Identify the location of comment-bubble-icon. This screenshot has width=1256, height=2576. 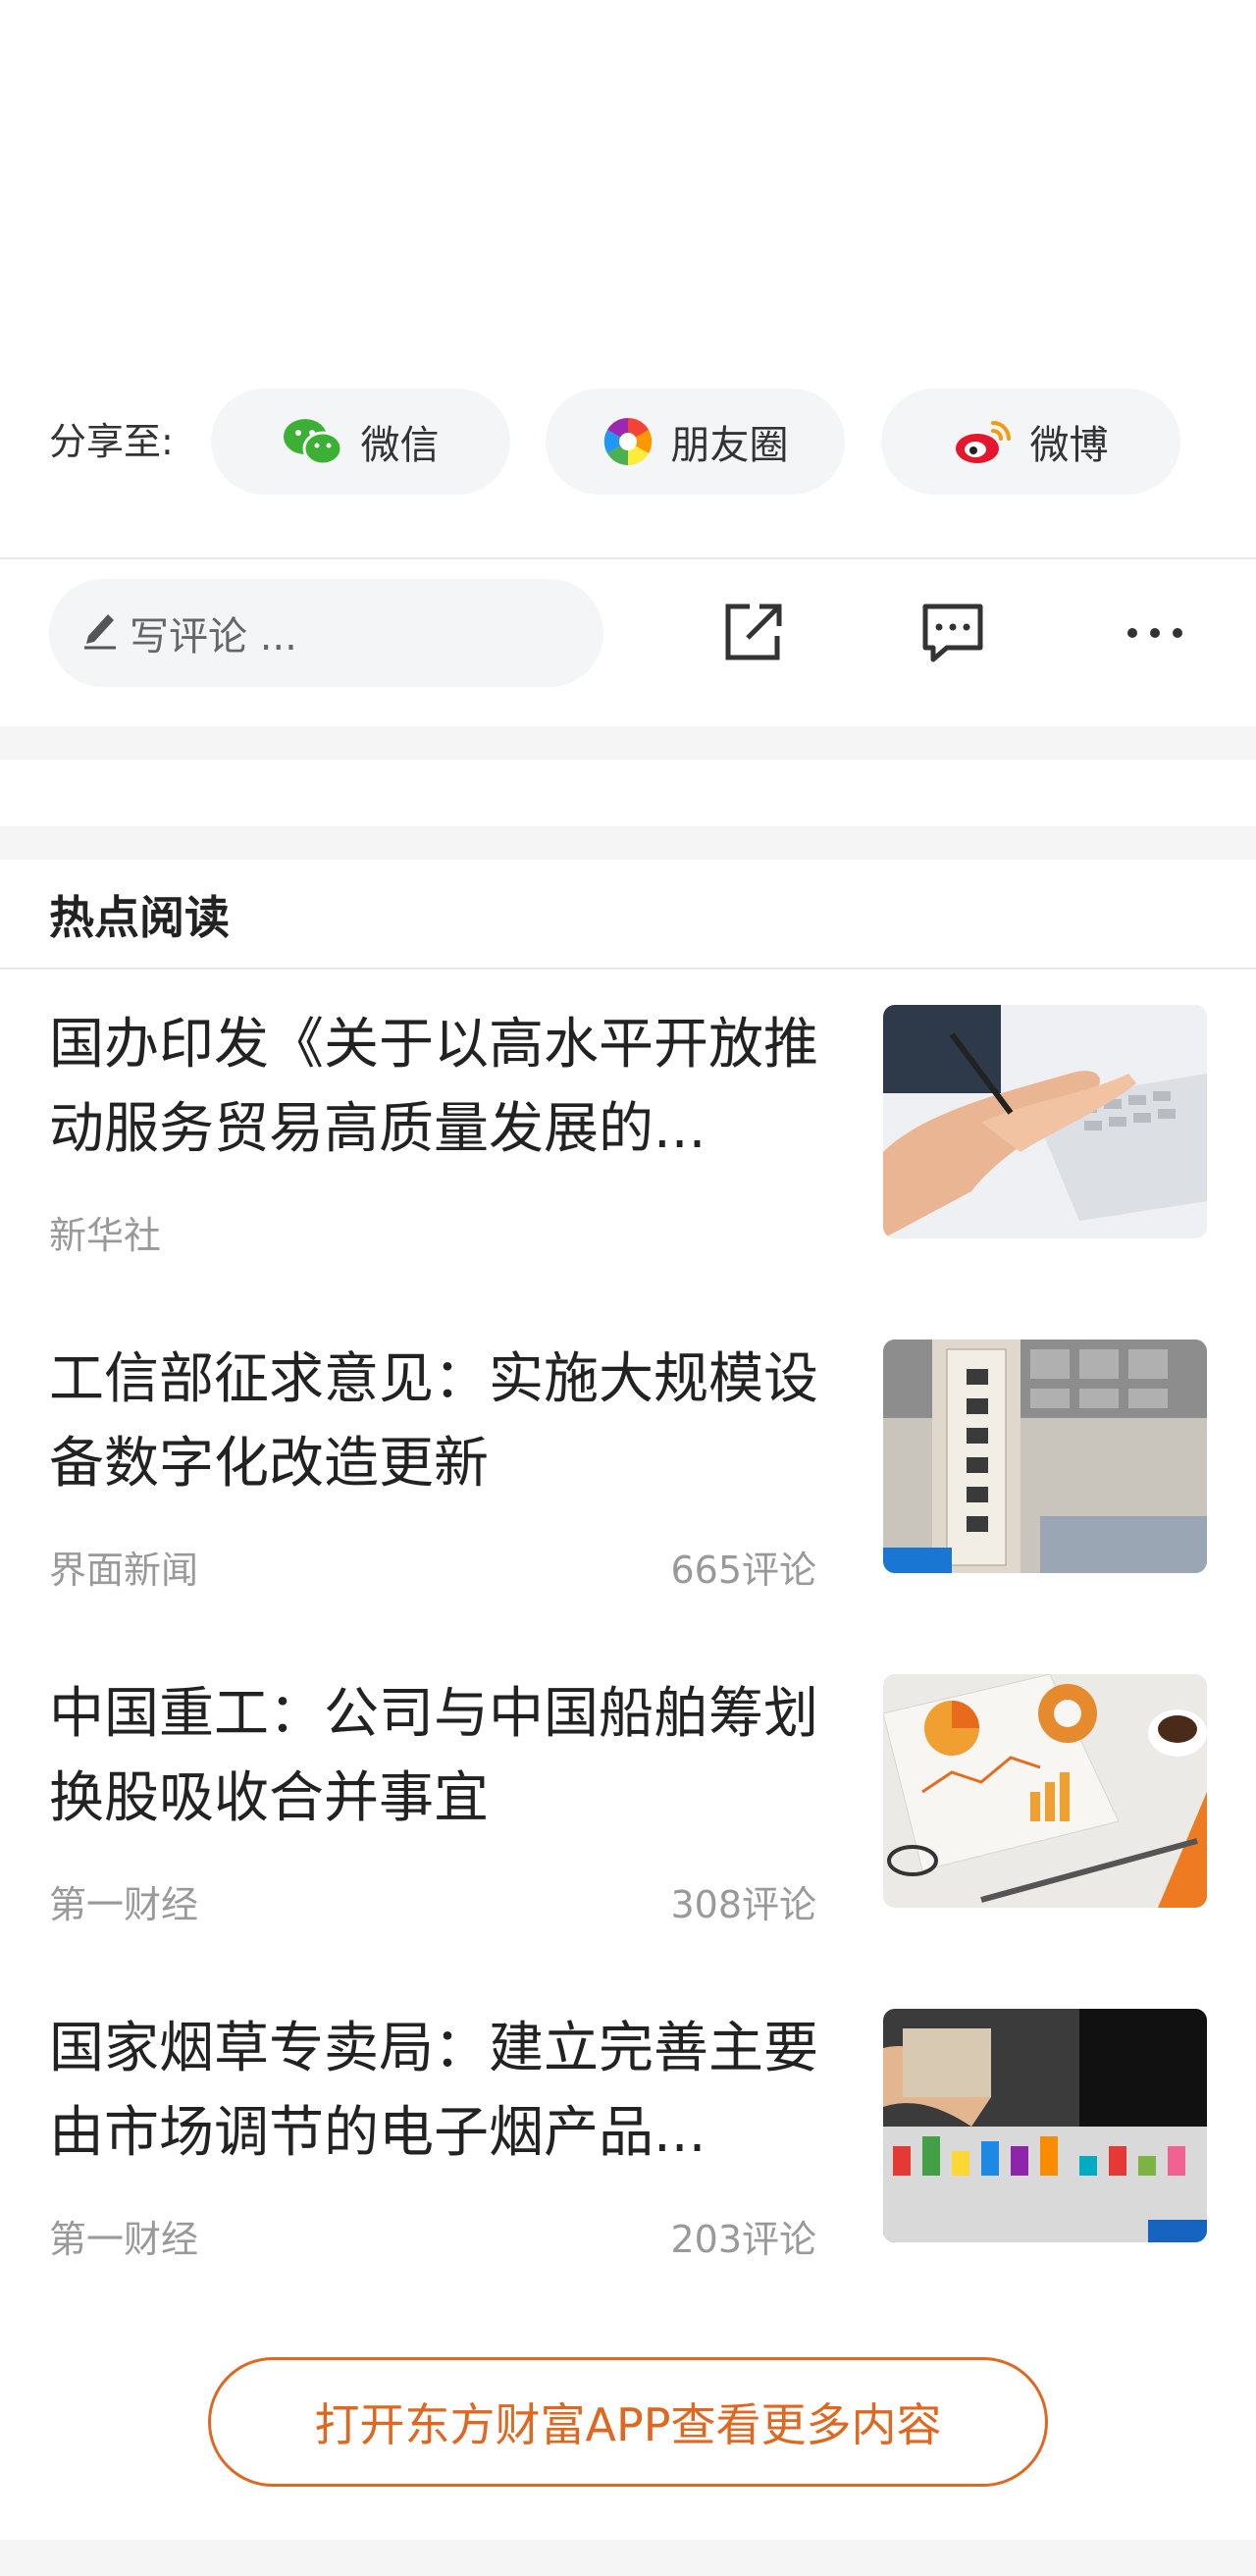
(953, 633).